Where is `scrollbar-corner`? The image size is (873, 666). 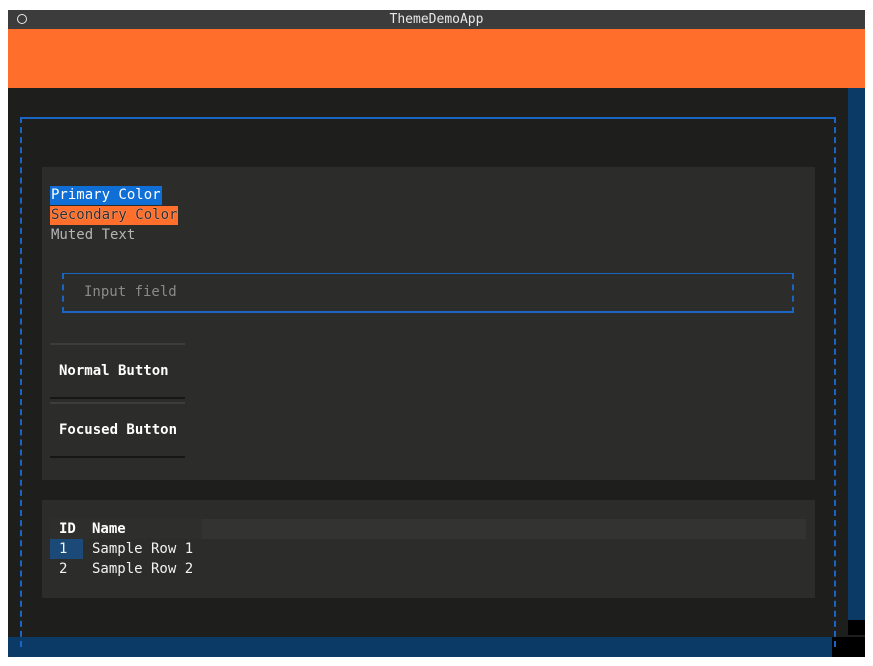
scrollbar-corner is located at coordinates (856, 627).